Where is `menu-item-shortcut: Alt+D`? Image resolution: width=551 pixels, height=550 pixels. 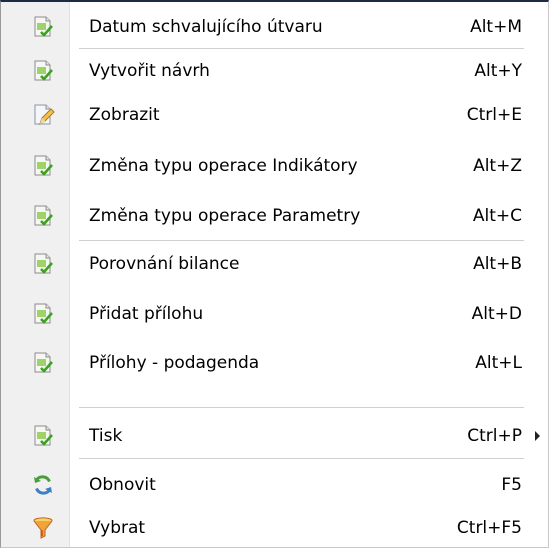
menu-item-shortcut: Alt+D is located at coordinates (496, 314).